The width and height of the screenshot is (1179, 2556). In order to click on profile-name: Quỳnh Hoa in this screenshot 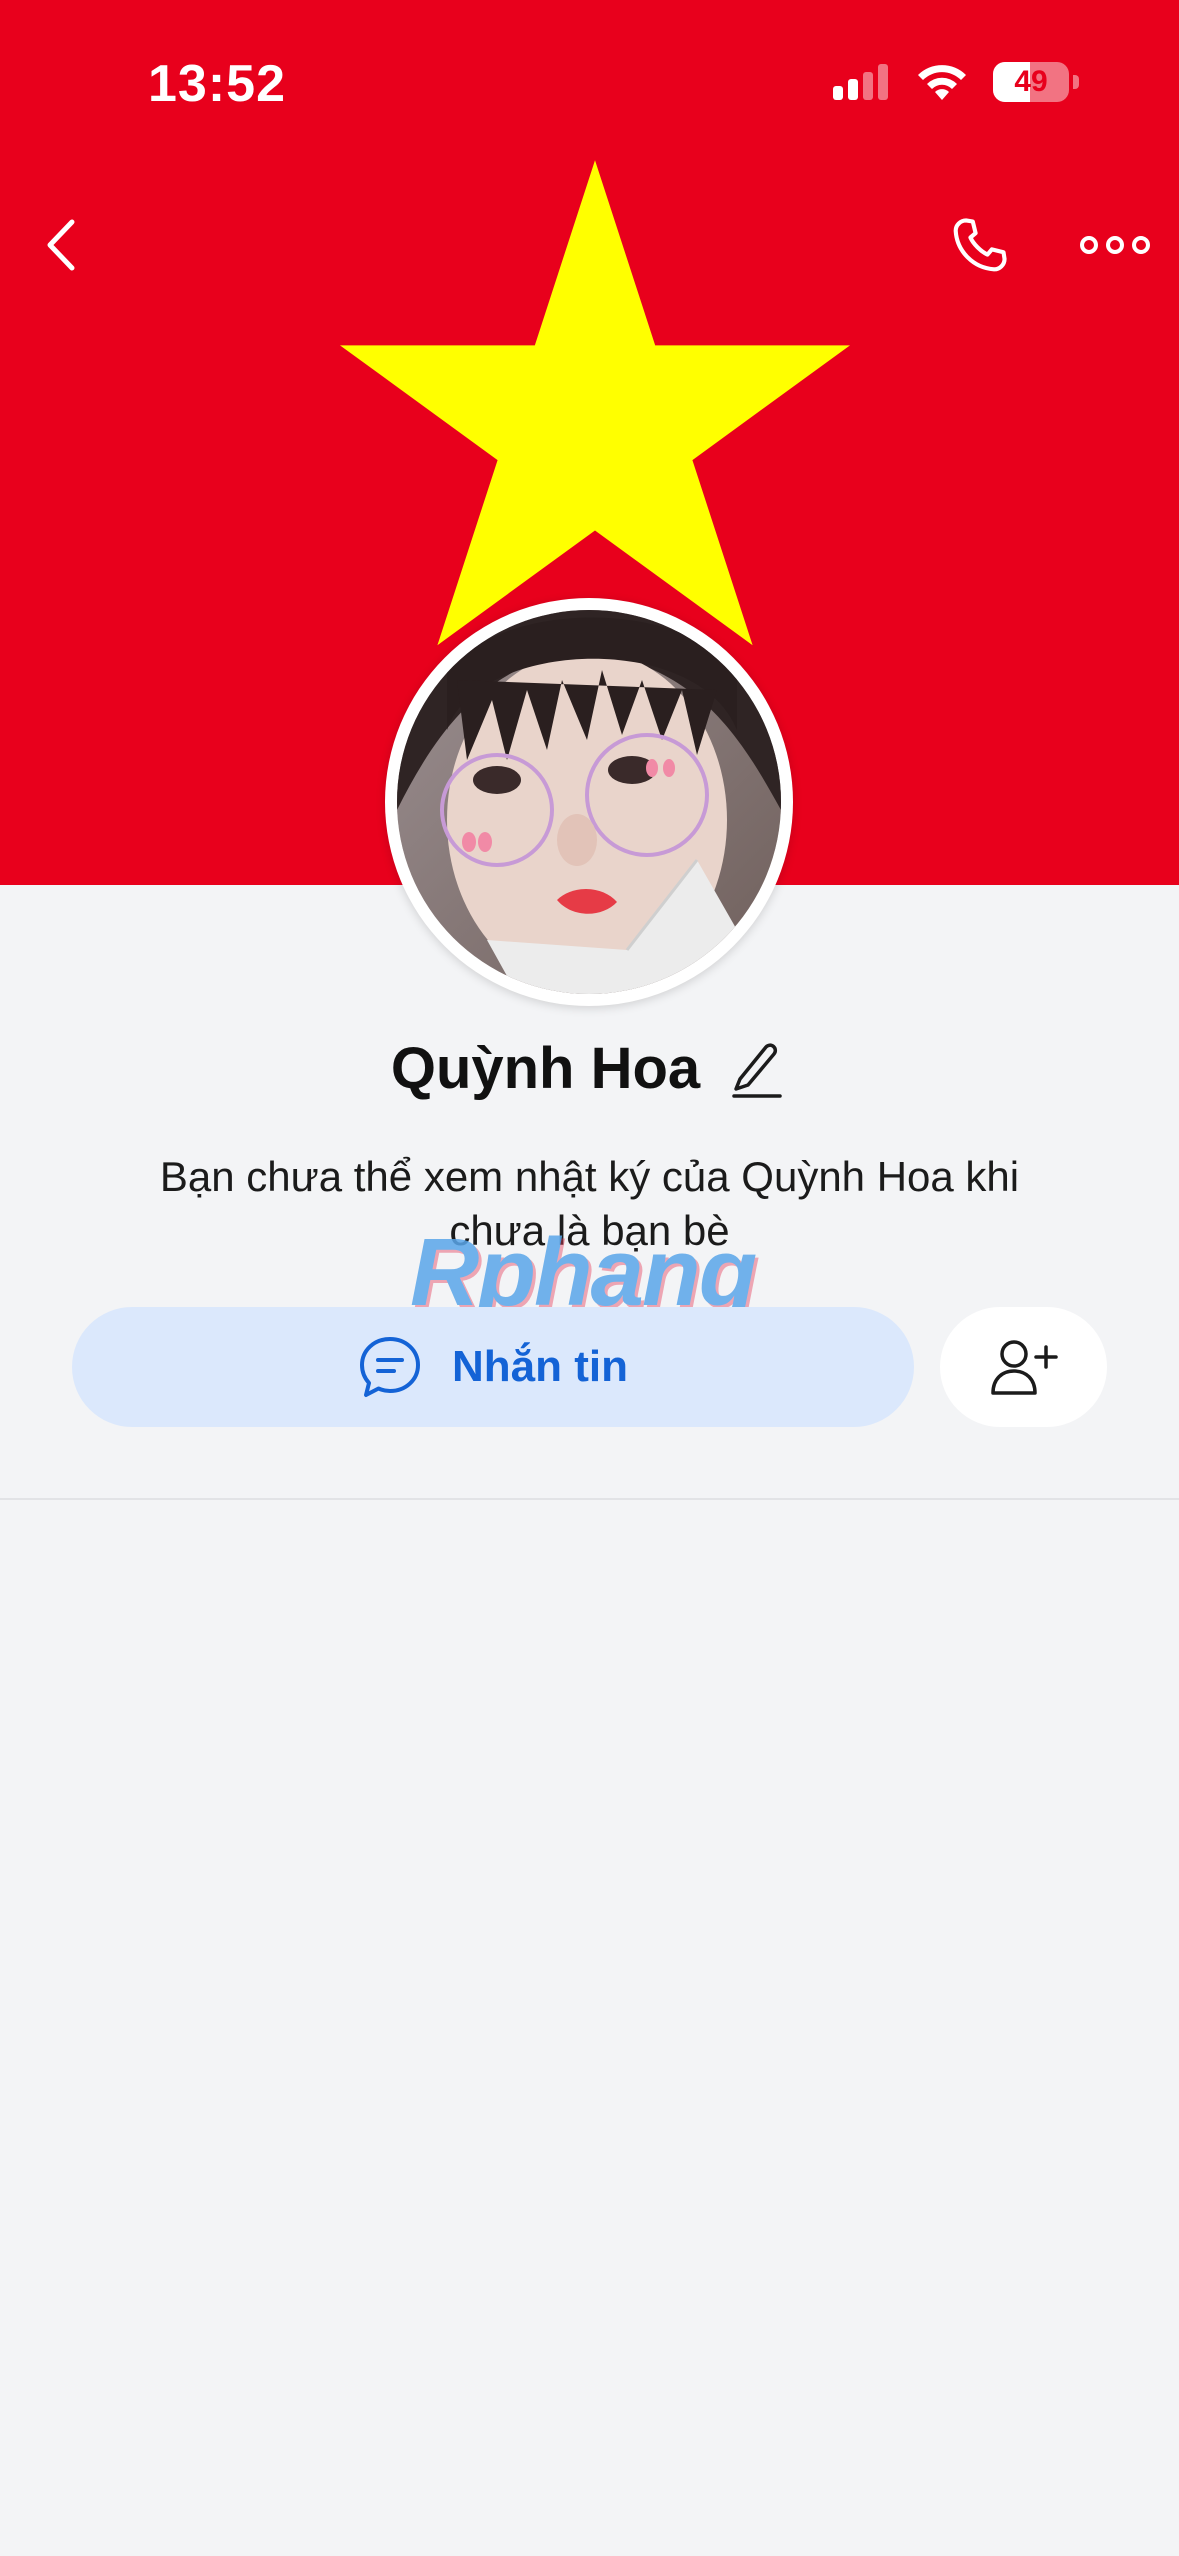, I will do `click(545, 1068)`.